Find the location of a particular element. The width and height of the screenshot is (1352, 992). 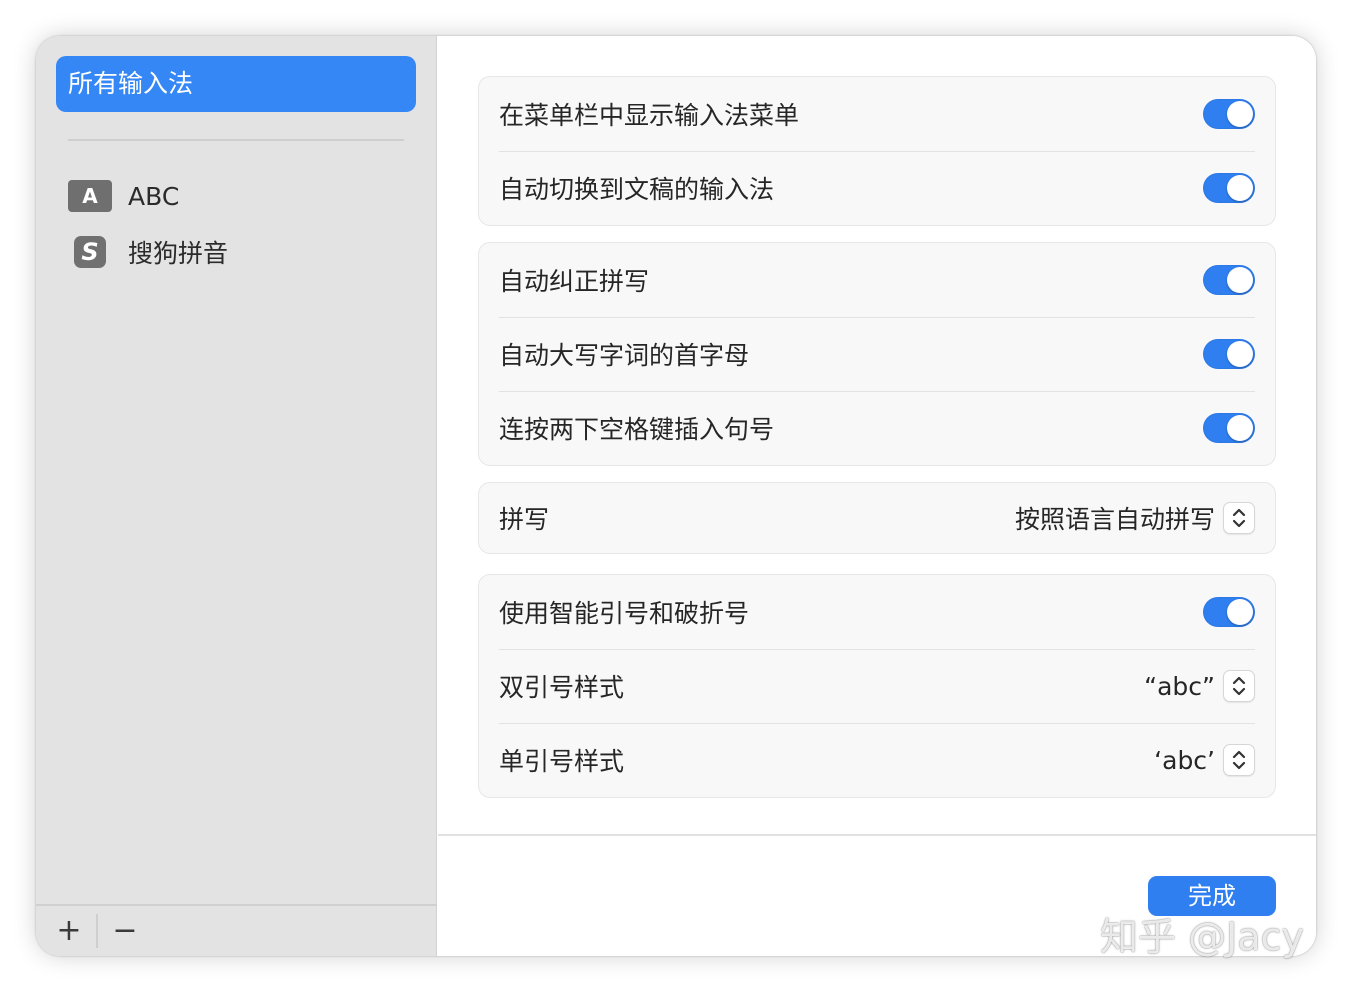

footer-divider is located at coordinates (877, 835).